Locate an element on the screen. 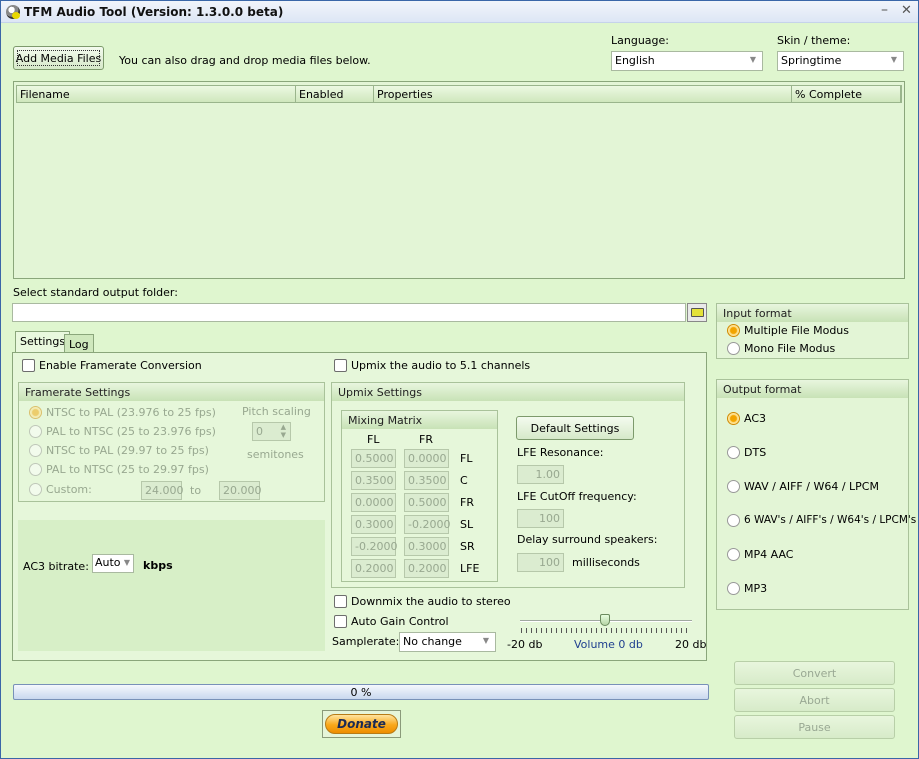 The image size is (919, 759). output-format-option: 6 WAV's / AIFF's / W64's / LPCM's is located at coordinates (830, 520).